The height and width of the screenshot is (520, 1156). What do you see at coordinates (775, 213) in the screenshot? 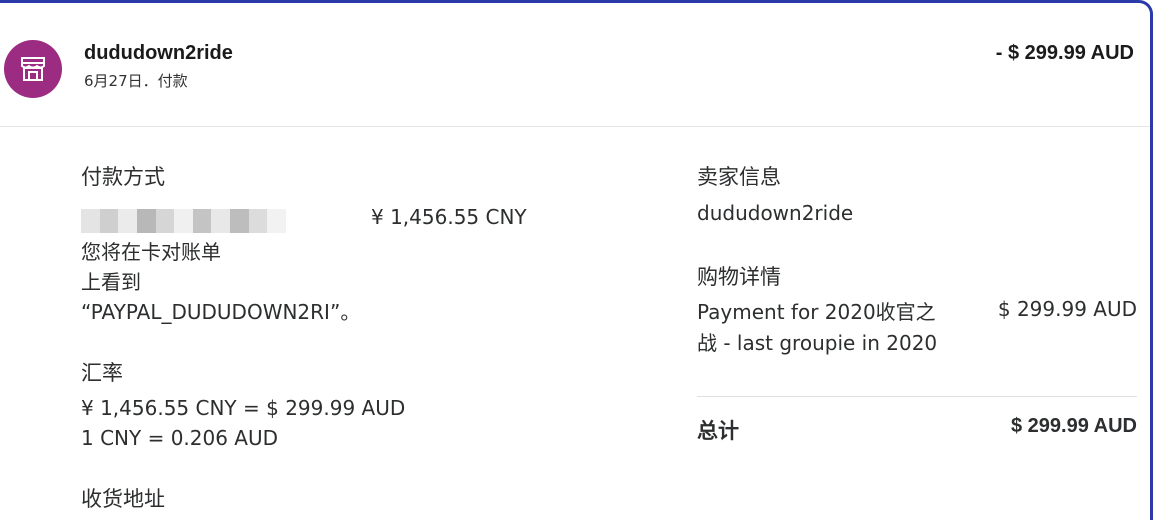
I see `seller-name: dududown2ride` at bounding box center [775, 213].